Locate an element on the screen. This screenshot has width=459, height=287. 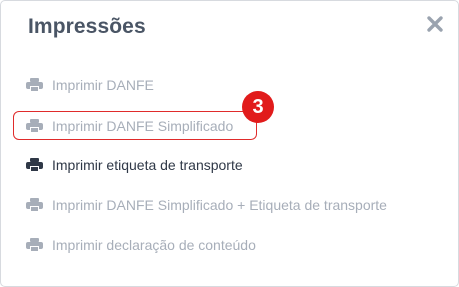
print-danfe-option: Imprimir DANFE is located at coordinates (90, 85).